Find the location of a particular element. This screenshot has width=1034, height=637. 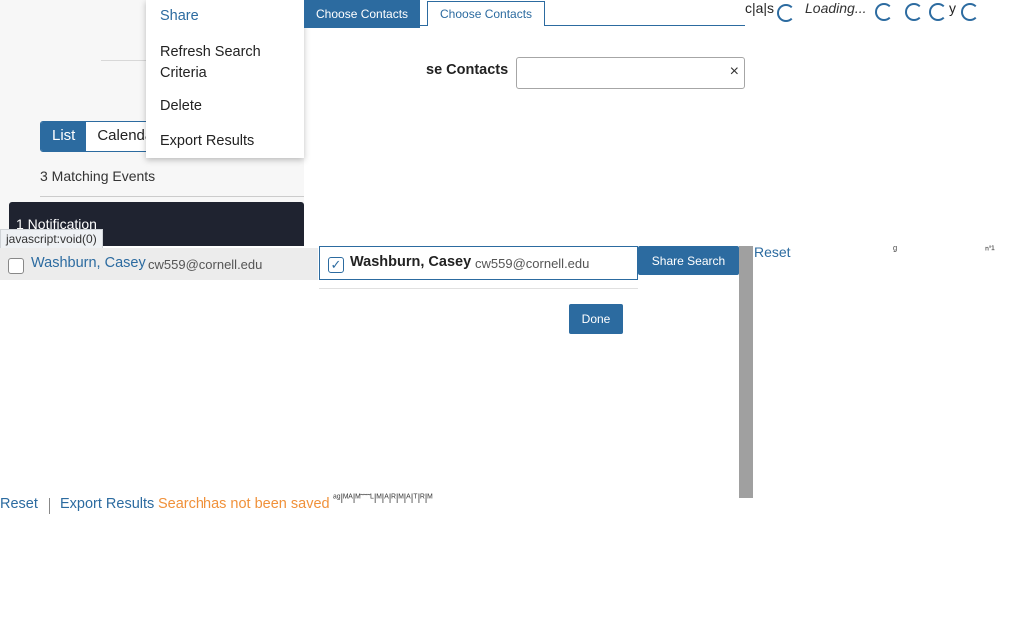

menu-item-export-results: Export Results is located at coordinates (207, 141).